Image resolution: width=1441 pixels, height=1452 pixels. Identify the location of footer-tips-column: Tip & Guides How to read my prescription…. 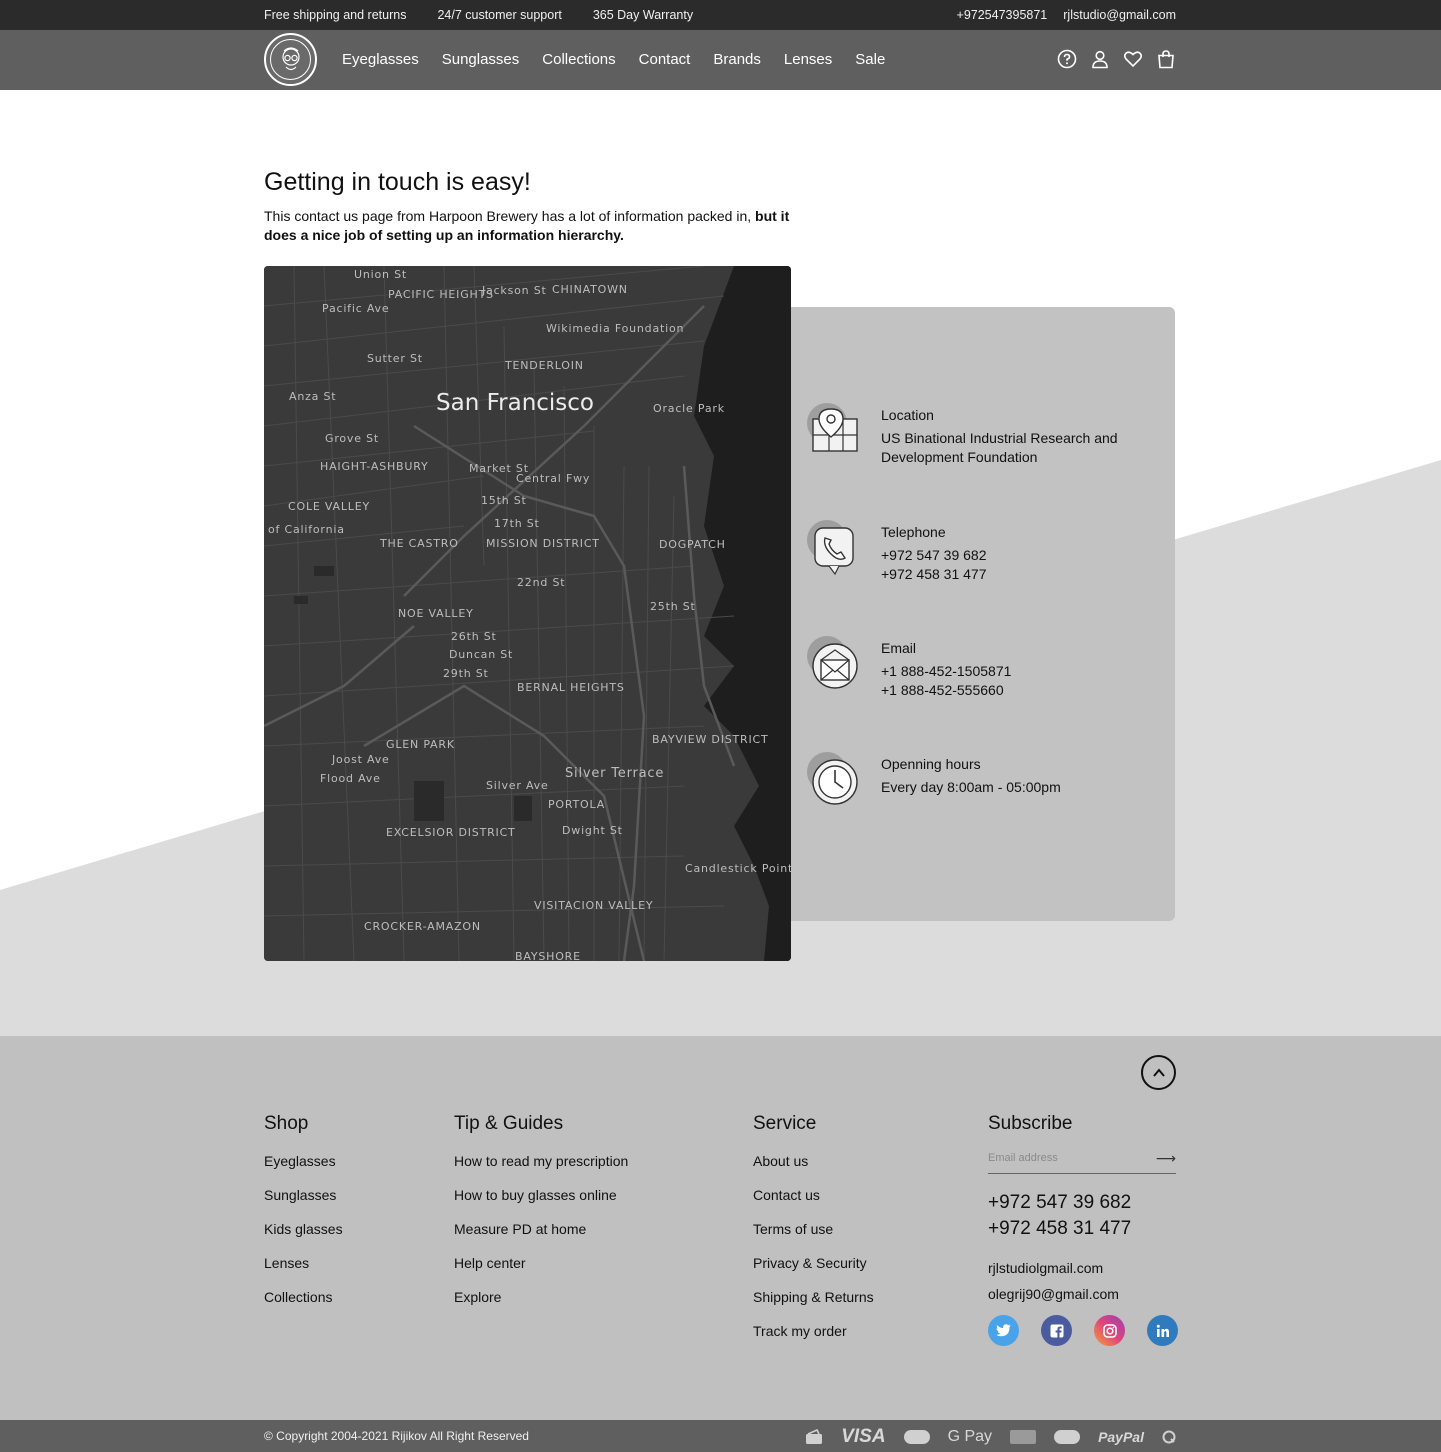
(541, 1218).